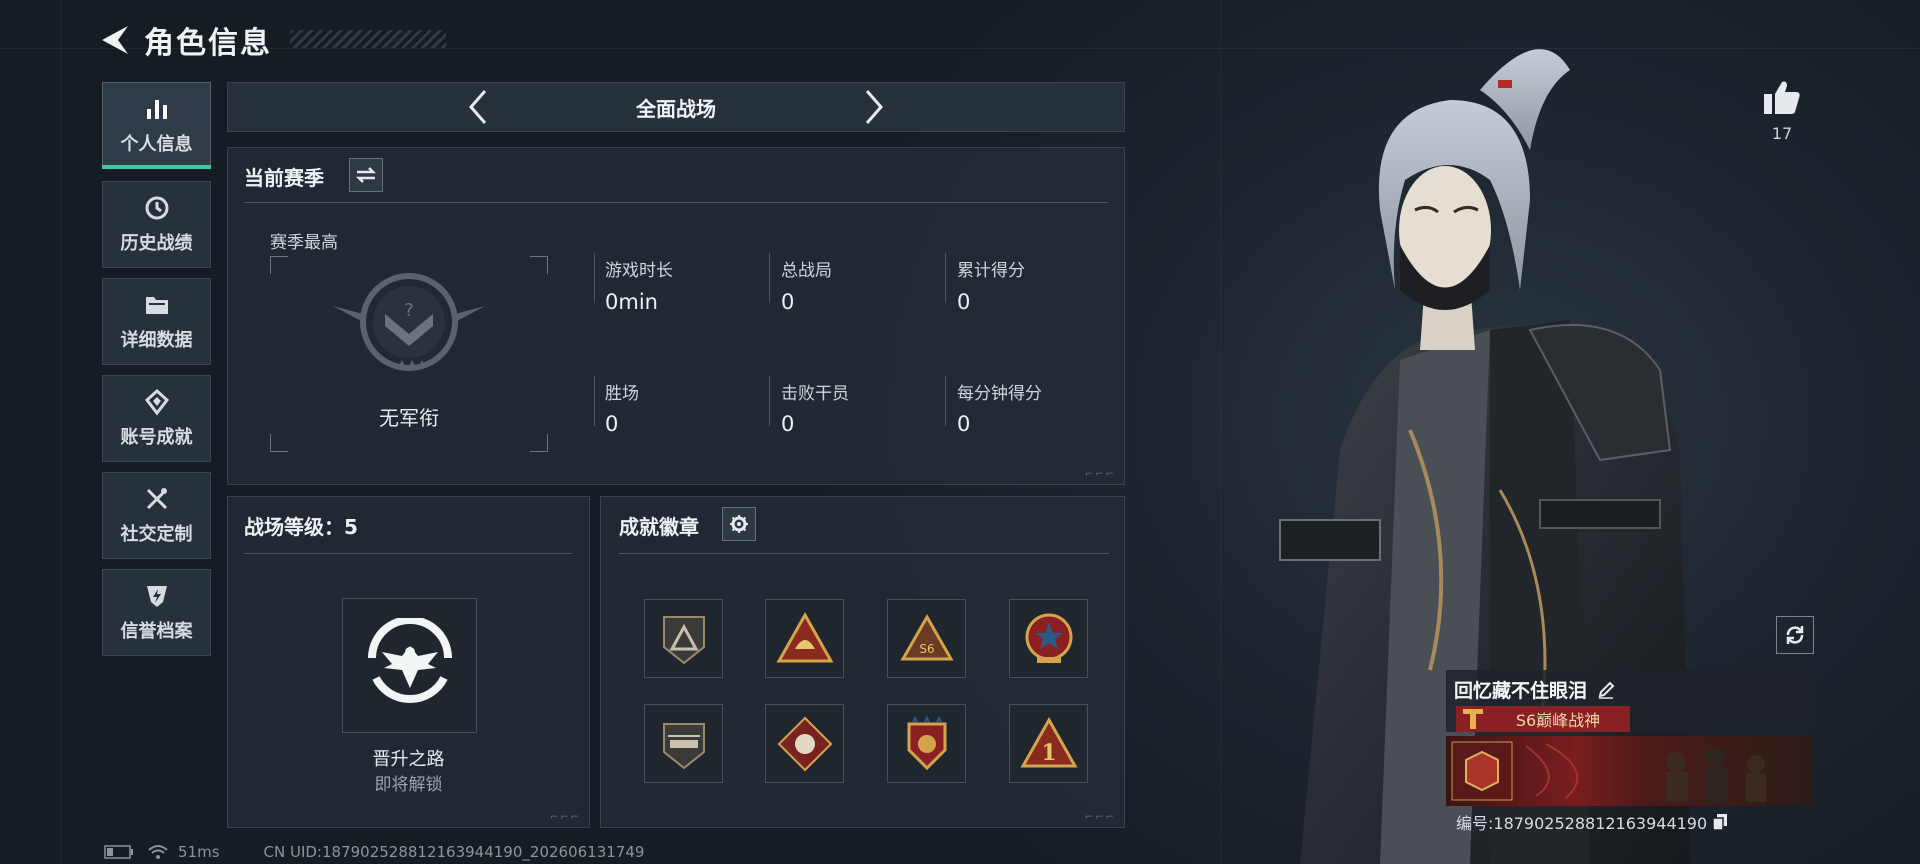 The width and height of the screenshot is (1920, 864). Describe the element at coordinates (304, 243) in the screenshot. I see `season-best-label: 赛季最高` at that location.